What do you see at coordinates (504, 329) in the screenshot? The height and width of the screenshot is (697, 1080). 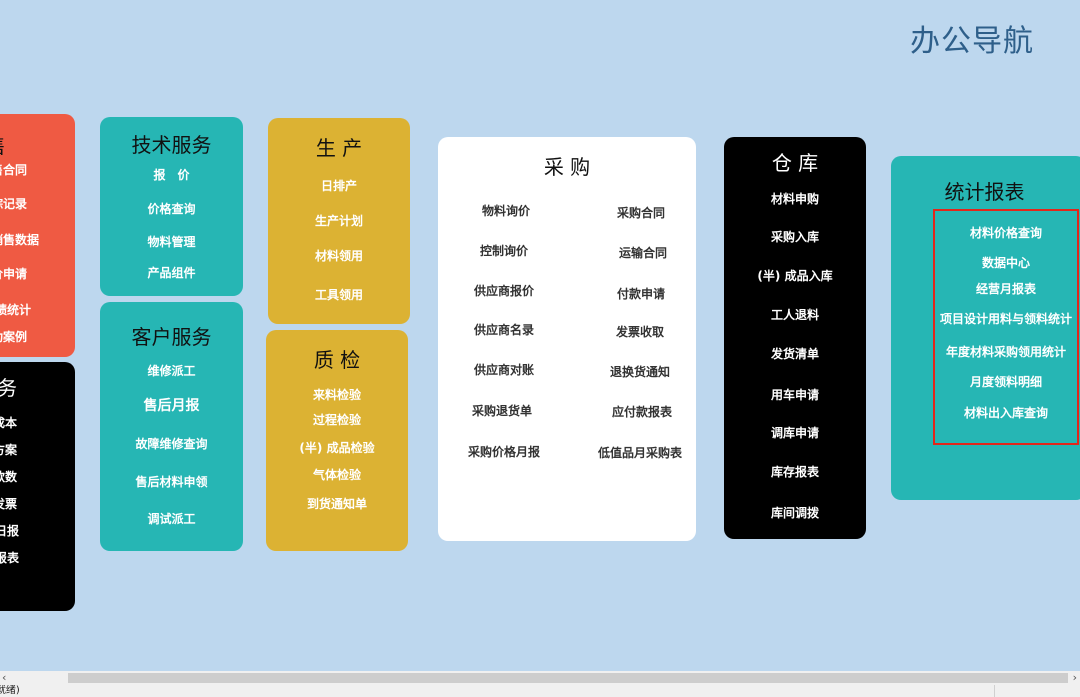 I see `purchase-item: 供应商名录` at bounding box center [504, 329].